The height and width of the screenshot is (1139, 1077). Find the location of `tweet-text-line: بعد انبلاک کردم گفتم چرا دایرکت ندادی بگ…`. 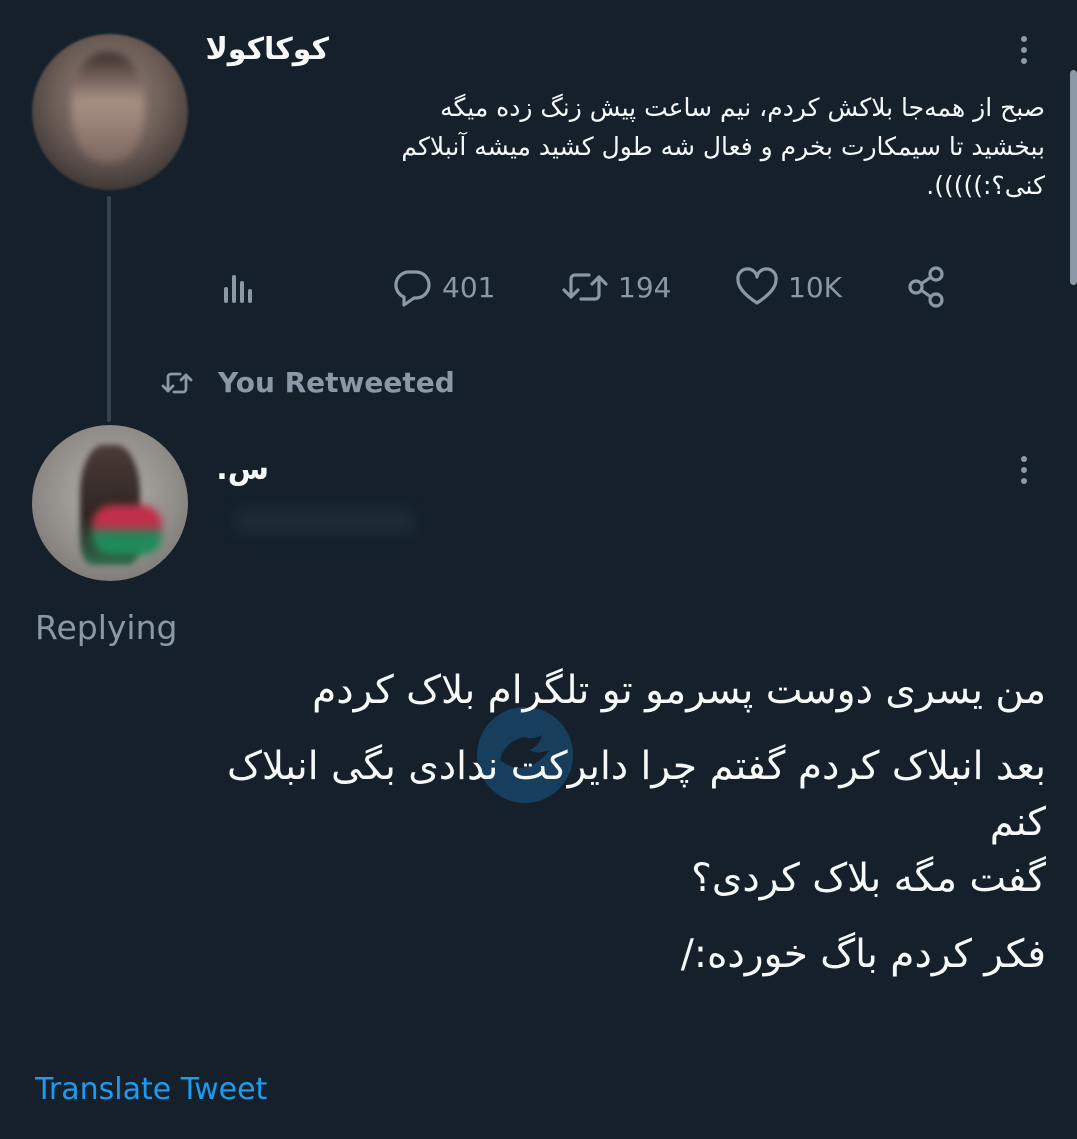

tweet-text-line: بعد انبلاک کردم گفتم چرا دایرکت ندادی بگ… is located at coordinates (636, 766).